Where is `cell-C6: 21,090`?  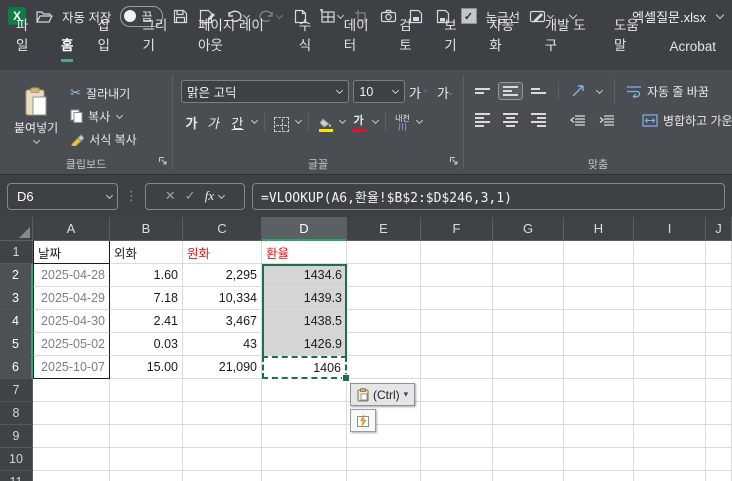 cell-C6: 21,090 is located at coordinates (222, 367).